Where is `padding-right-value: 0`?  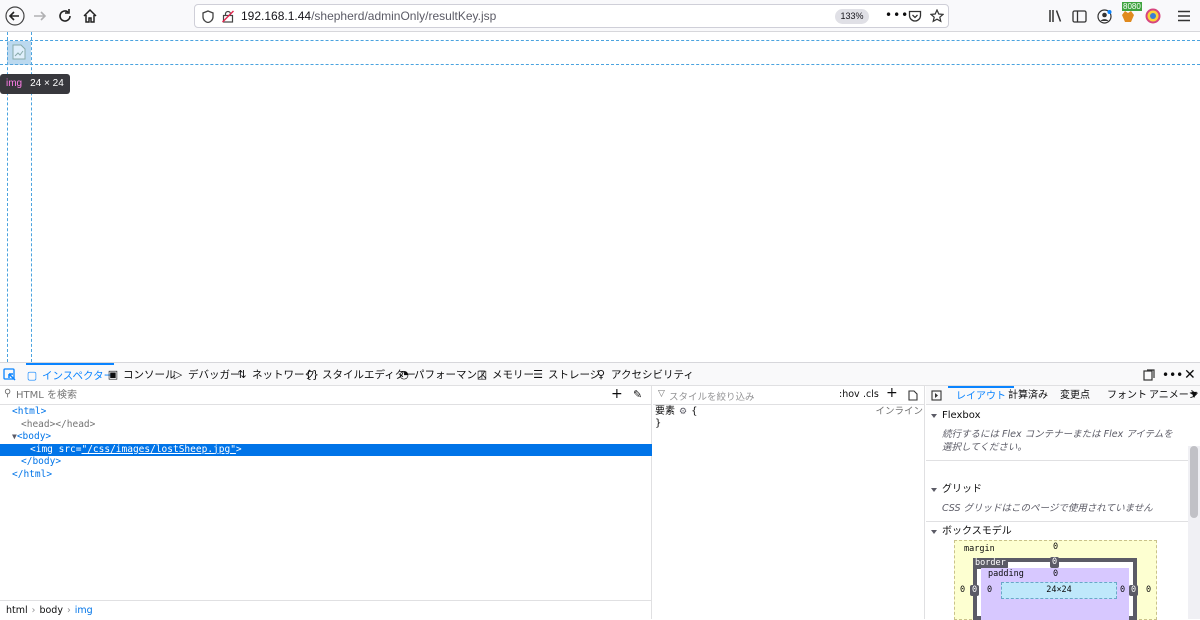 padding-right-value: 0 is located at coordinates (1122, 590).